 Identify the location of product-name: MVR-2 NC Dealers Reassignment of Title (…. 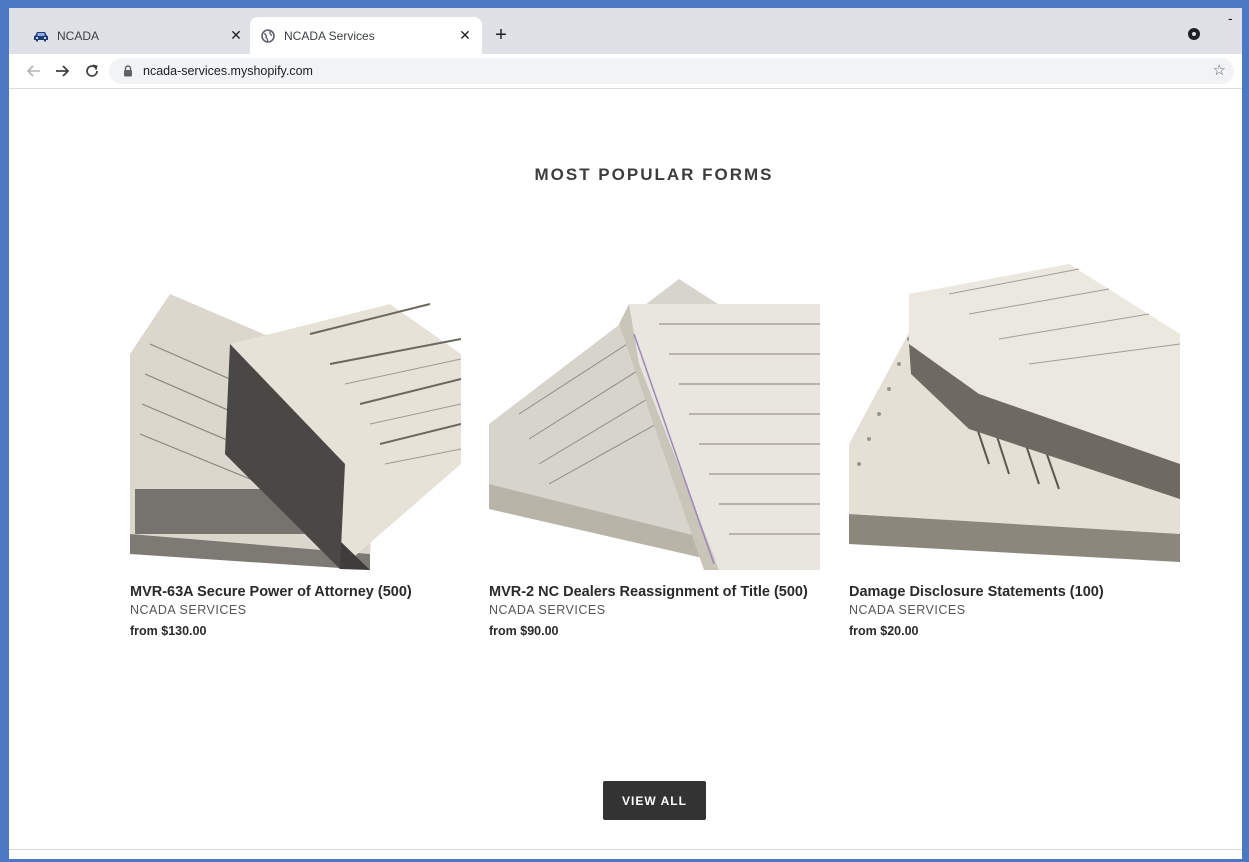
(656, 592).